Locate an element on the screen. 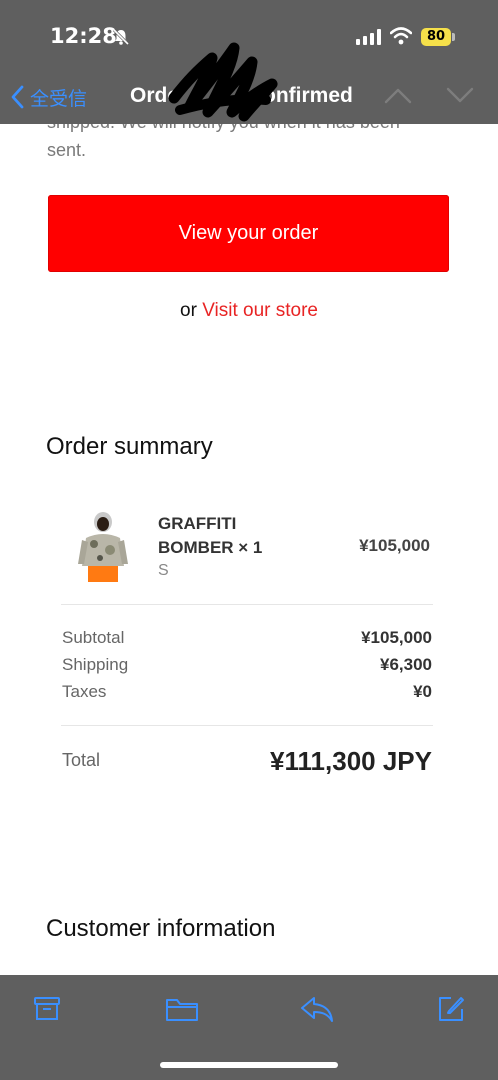  status-time: 12:28 is located at coordinates (83, 36).